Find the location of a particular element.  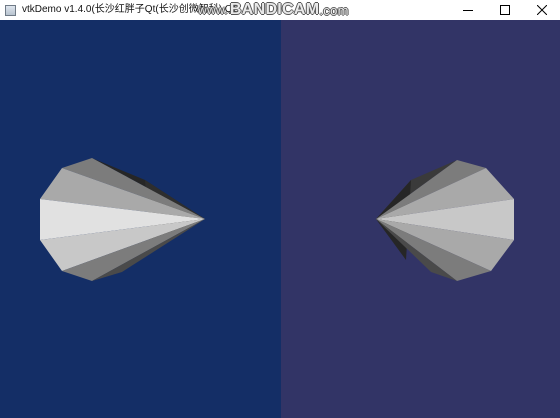

watermark-brand: BANDICAM is located at coordinates (274, 9).